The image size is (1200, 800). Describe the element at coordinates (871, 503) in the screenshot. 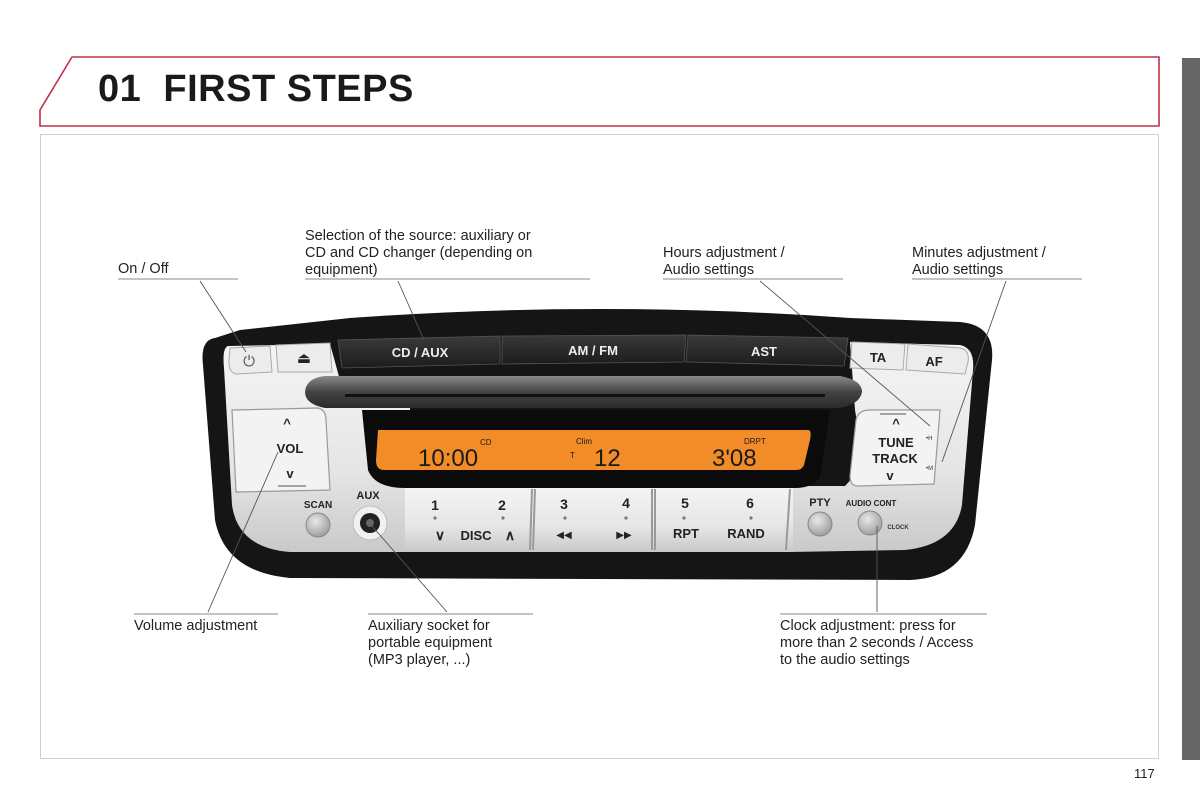

I see `audio-cont-label: AUDIO CONT` at that location.